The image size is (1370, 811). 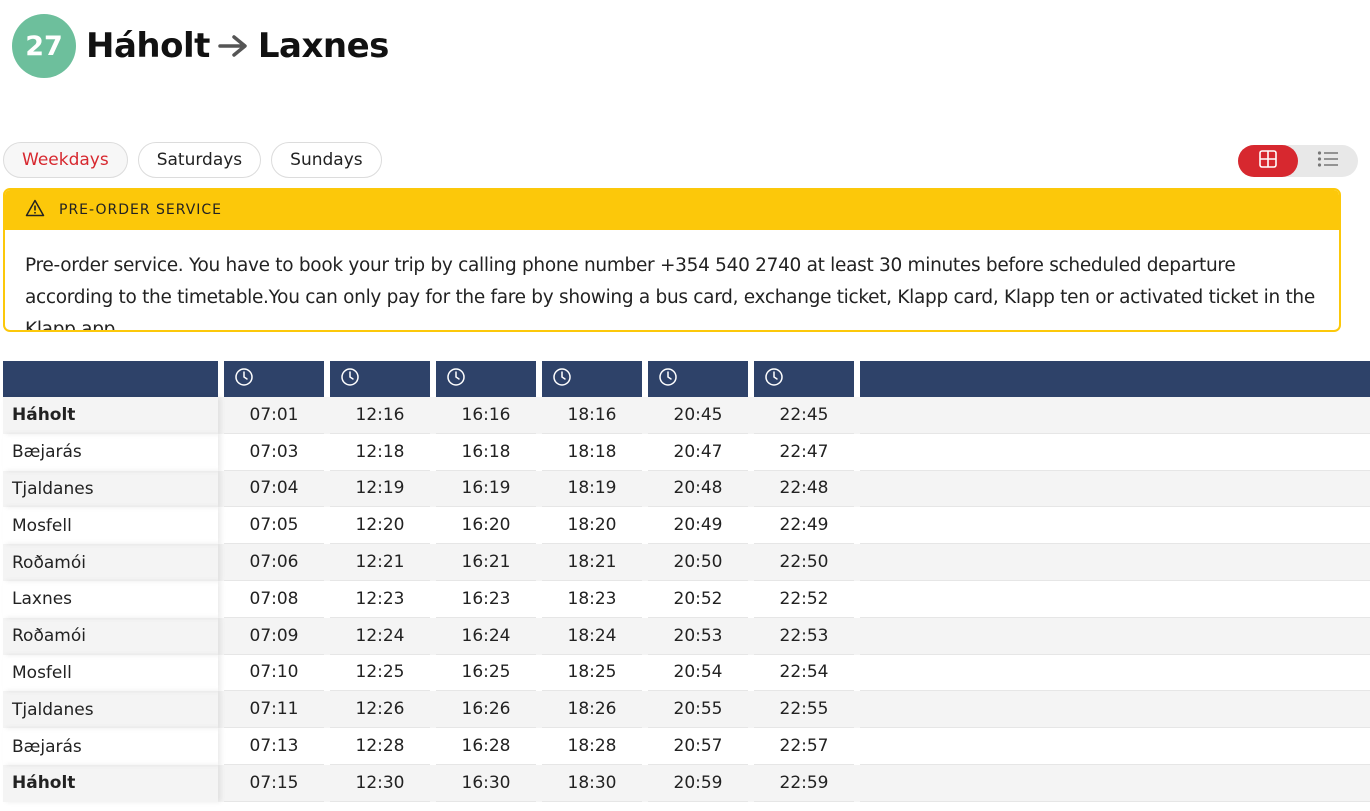 I want to click on departure-time: 16:16, so click(x=486, y=415).